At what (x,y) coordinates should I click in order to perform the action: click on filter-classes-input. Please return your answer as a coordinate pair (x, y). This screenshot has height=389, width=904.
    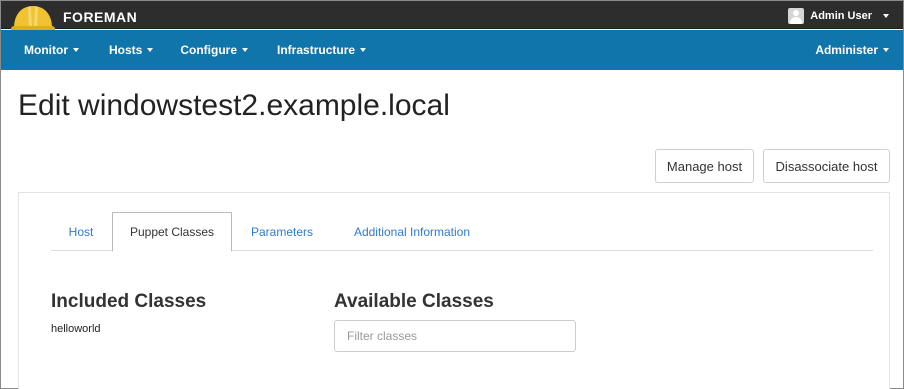
    Looking at the image, I should click on (455, 336).